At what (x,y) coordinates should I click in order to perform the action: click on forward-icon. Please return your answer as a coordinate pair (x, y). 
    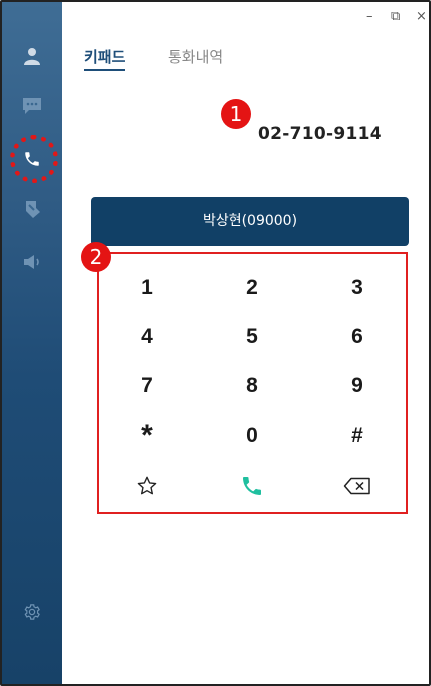
    Looking at the image, I should click on (33, 209).